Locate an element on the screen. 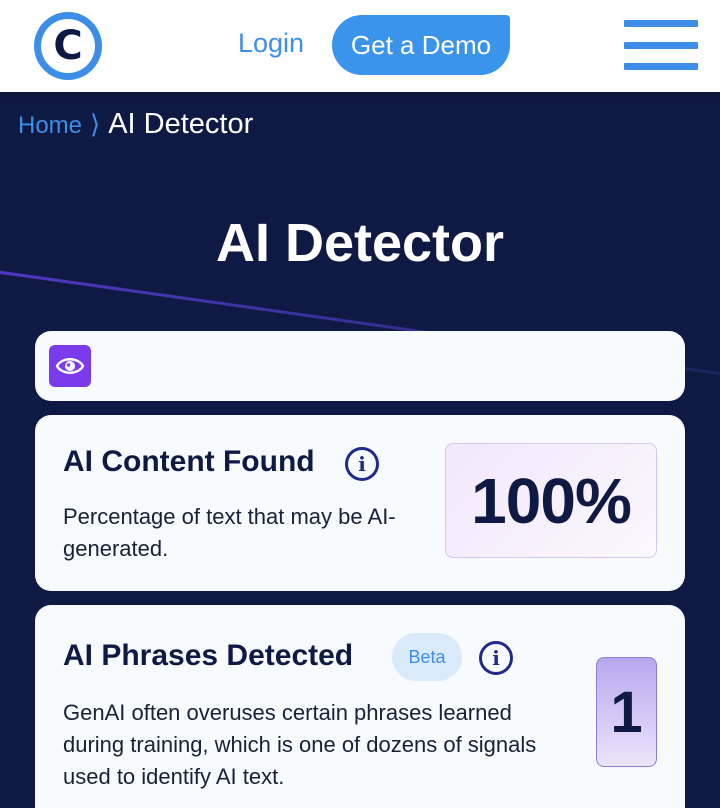 Image resolution: width=720 pixels, height=808 pixels. logo-letter: C is located at coordinates (68, 46).